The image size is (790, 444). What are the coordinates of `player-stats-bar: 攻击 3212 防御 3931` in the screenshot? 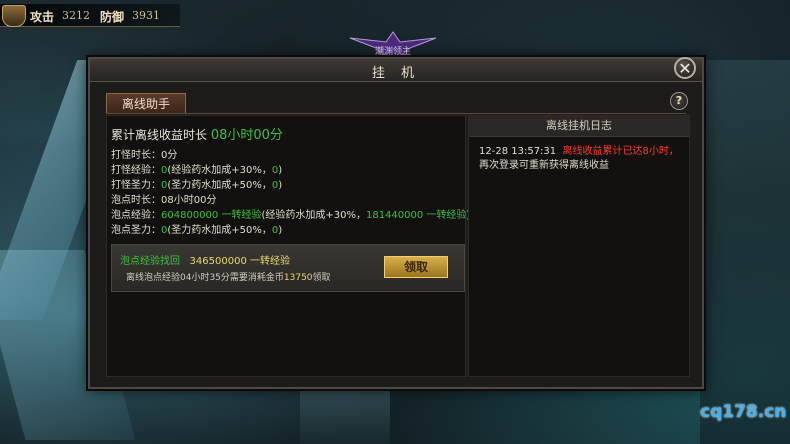 It's located at (90, 15).